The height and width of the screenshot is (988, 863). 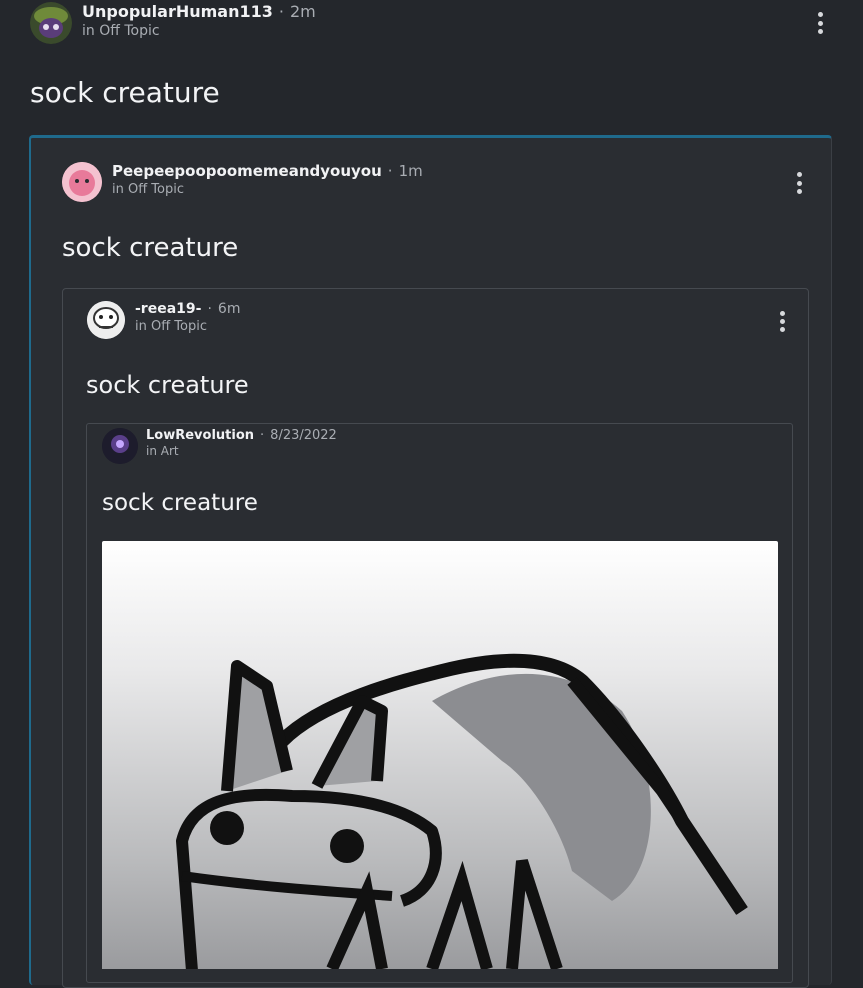 I want to click on timestamp: 2m, so click(x=302, y=11).